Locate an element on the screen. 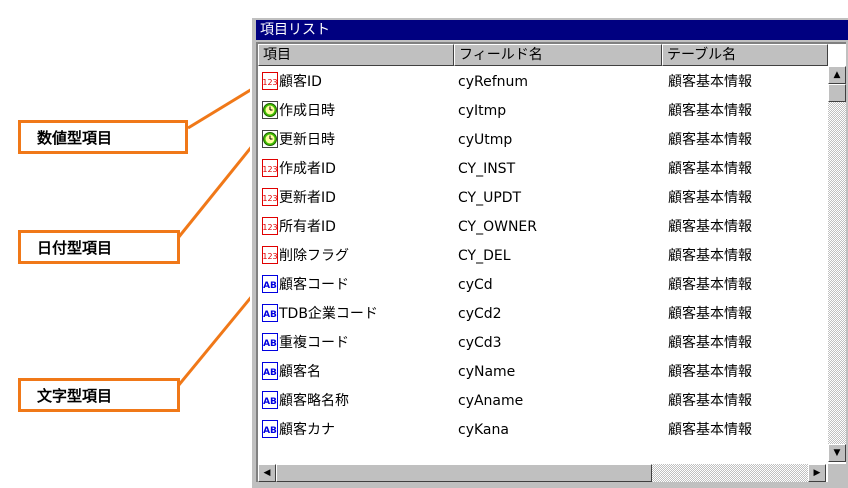  field-name-cell: CY_UPDT is located at coordinates (490, 198).